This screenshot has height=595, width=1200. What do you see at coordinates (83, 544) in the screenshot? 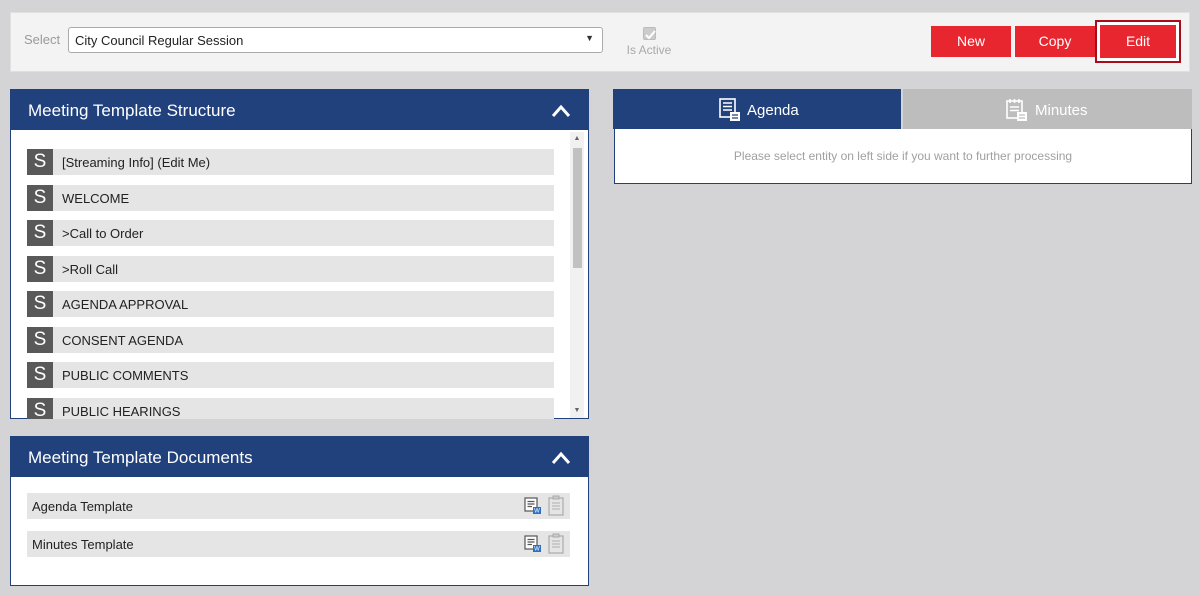
I see `document-label: Minutes Template` at bounding box center [83, 544].